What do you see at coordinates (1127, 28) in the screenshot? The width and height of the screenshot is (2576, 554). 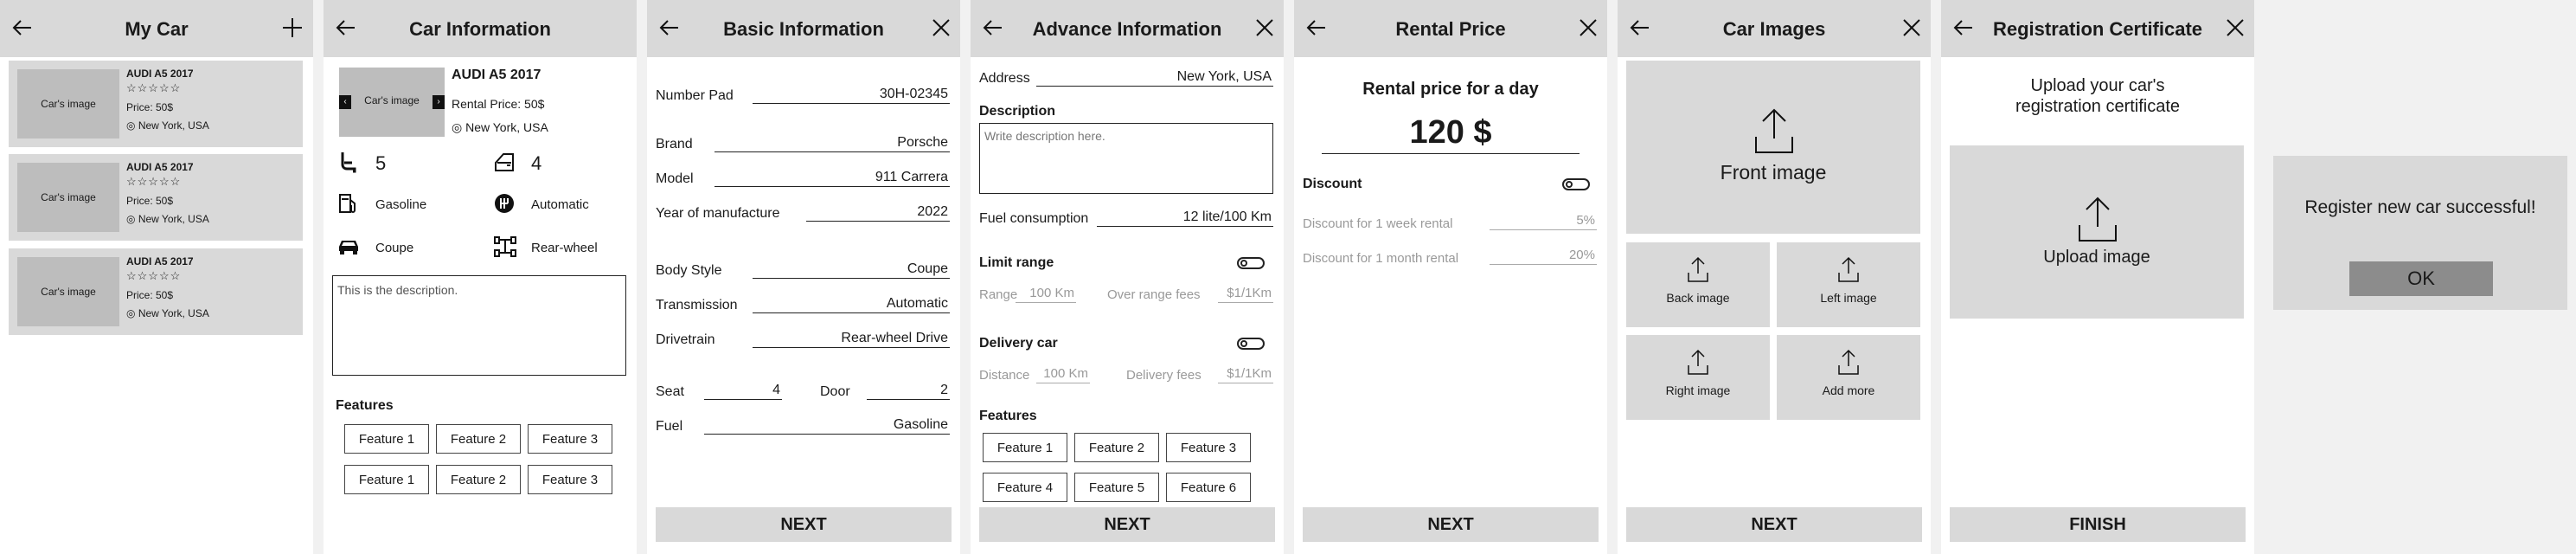 I see `header: Advance Information` at bounding box center [1127, 28].